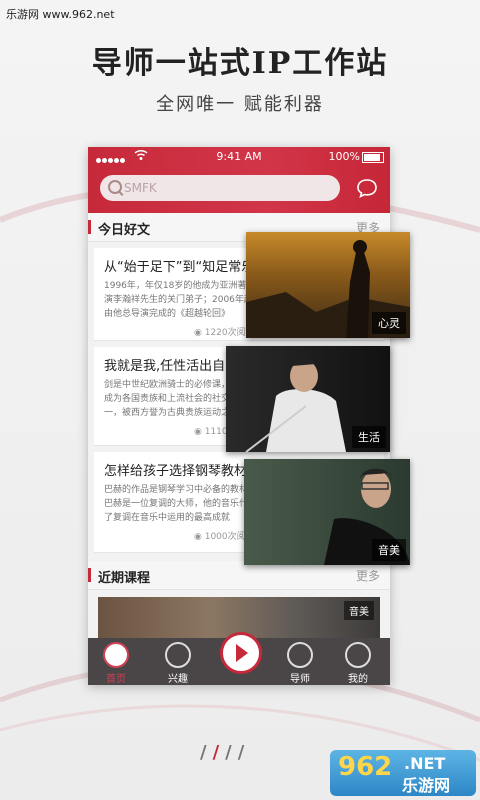  I want to click on more-link: 更多, so click(368, 575).